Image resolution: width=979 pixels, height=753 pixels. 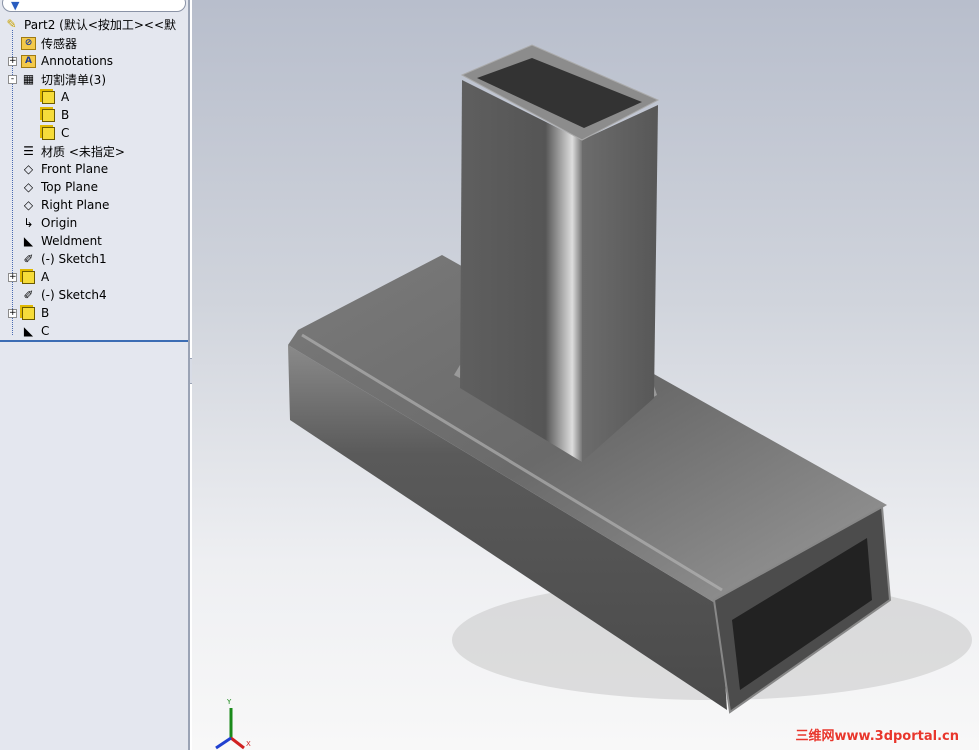 What do you see at coordinates (28, 241) in the screenshot?
I see `weldment-icon: ◣` at bounding box center [28, 241].